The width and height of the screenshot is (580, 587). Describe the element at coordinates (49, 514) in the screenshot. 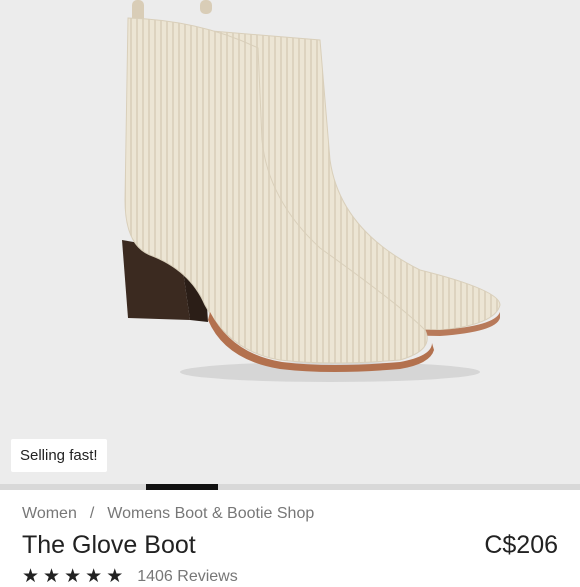

I see `breadcrumb-link-women: Women` at that location.